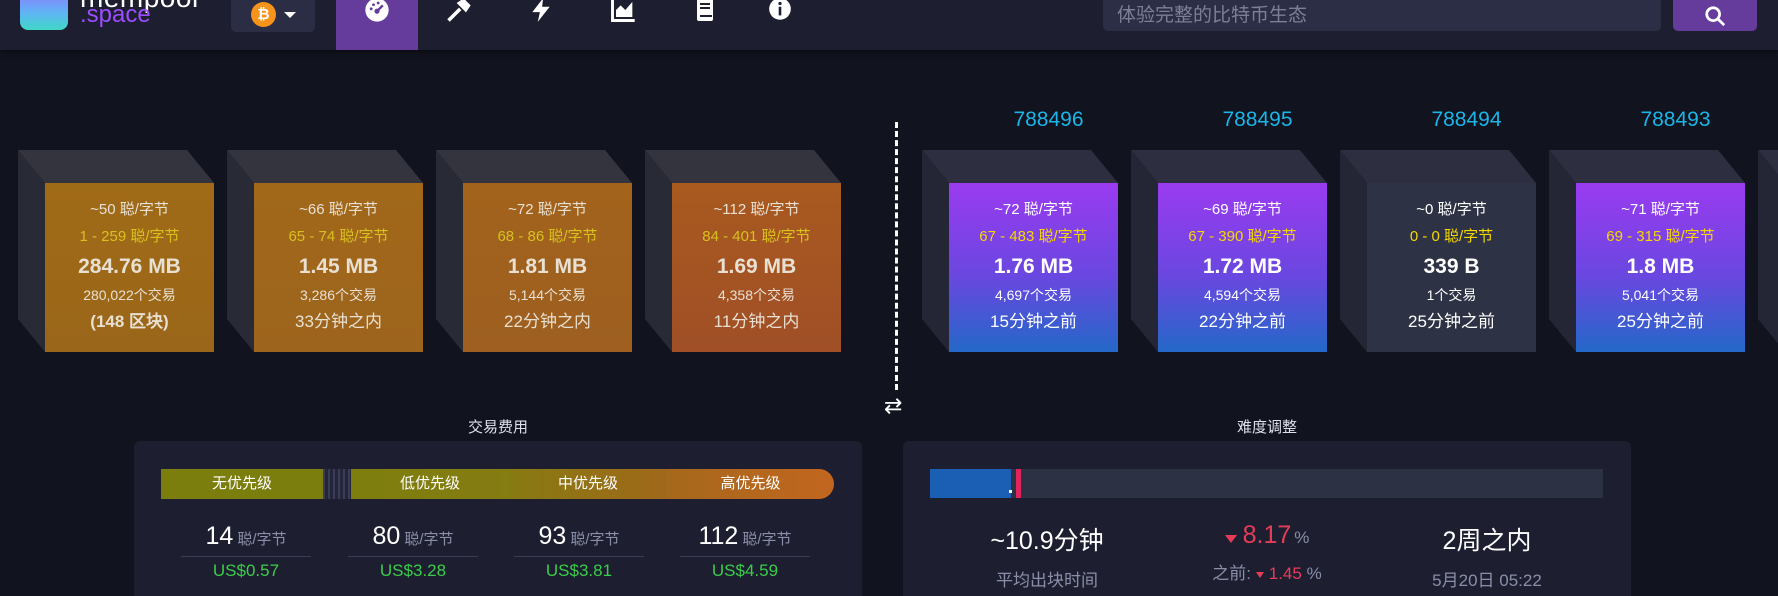 The height and width of the screenshot is (596, 1778). Describe the element at coordinates (756, 266) in the screenshot. I see `block-size: 1.69 MB` at that location.